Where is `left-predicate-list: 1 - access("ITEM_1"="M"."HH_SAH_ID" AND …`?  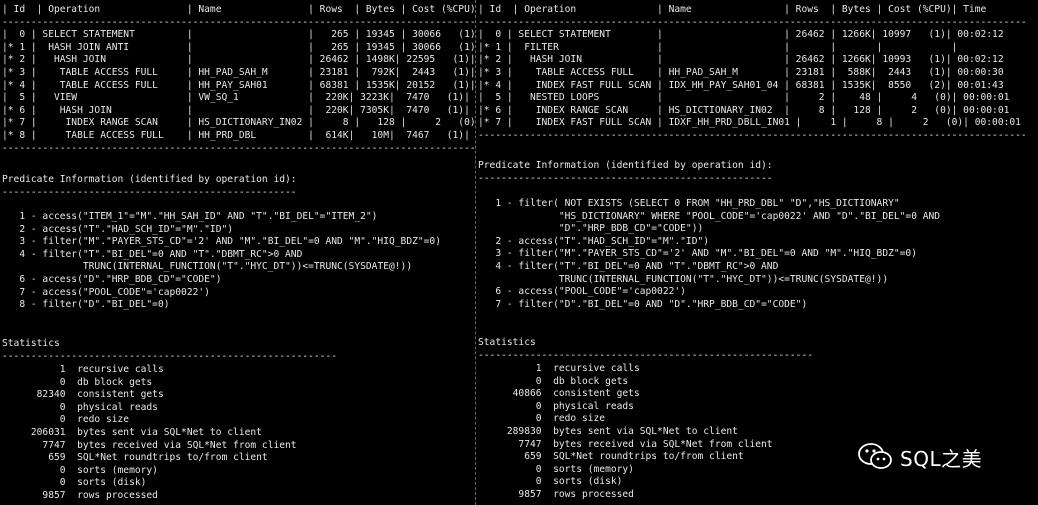 left-predicate-list: 1 - access("ITEM_1"="M"."HH_SAH_ID" AND … is located at coordinates (230, 261).